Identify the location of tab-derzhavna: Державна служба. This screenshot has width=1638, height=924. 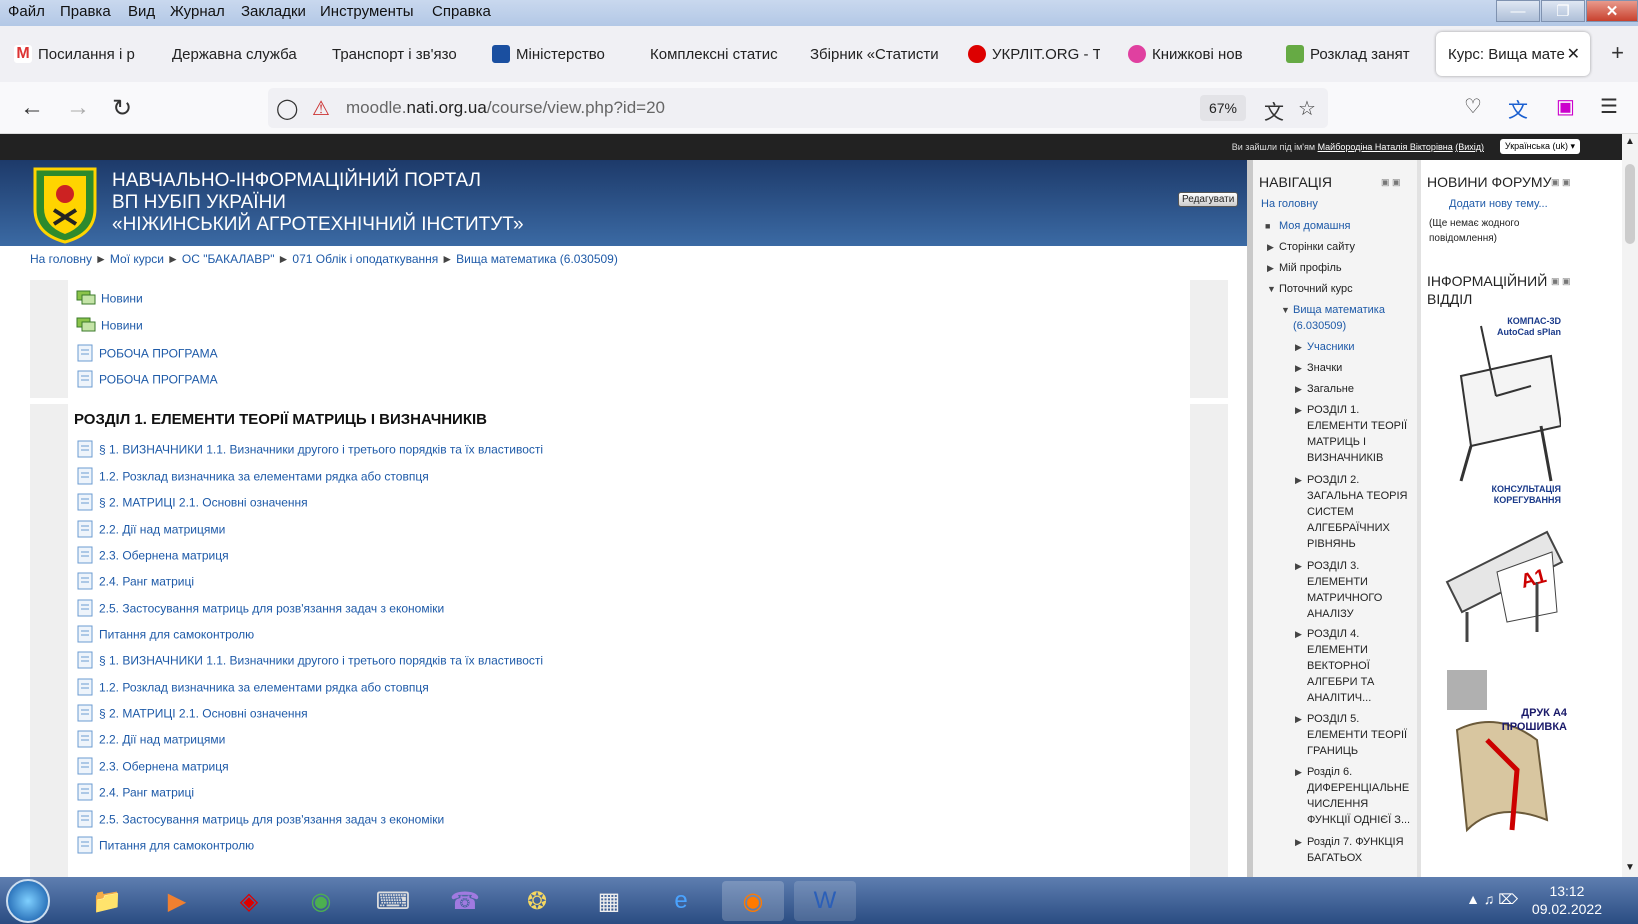
(237, 54).